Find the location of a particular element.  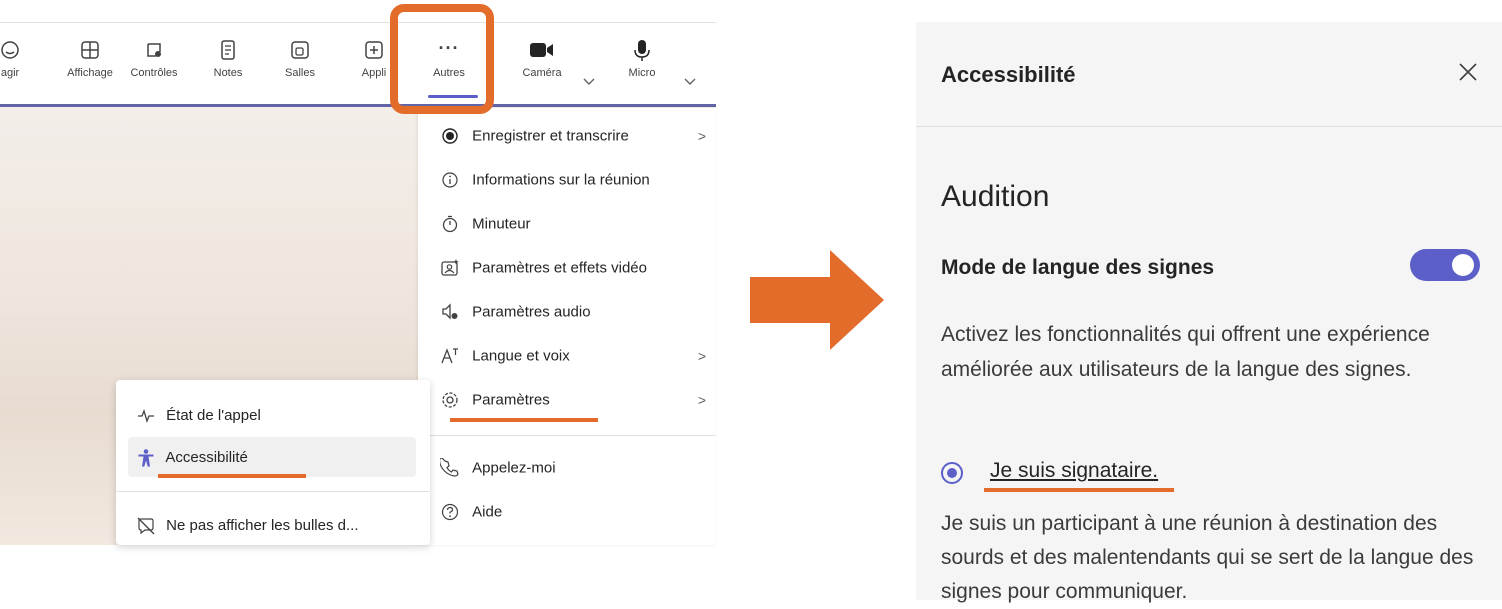

audio-settings-icon is located at coordinates (450, 312).